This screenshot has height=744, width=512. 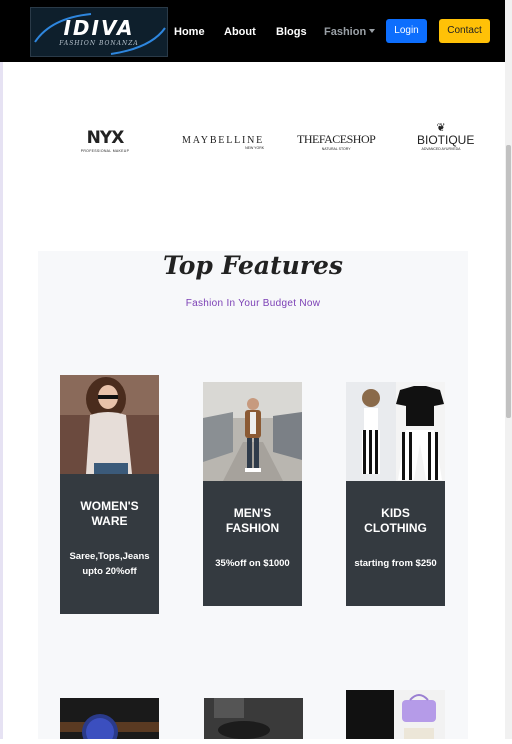 I want to click on feature-card-kids: KIDS CLOTHING starting from $250, so click(x=395, y=494).